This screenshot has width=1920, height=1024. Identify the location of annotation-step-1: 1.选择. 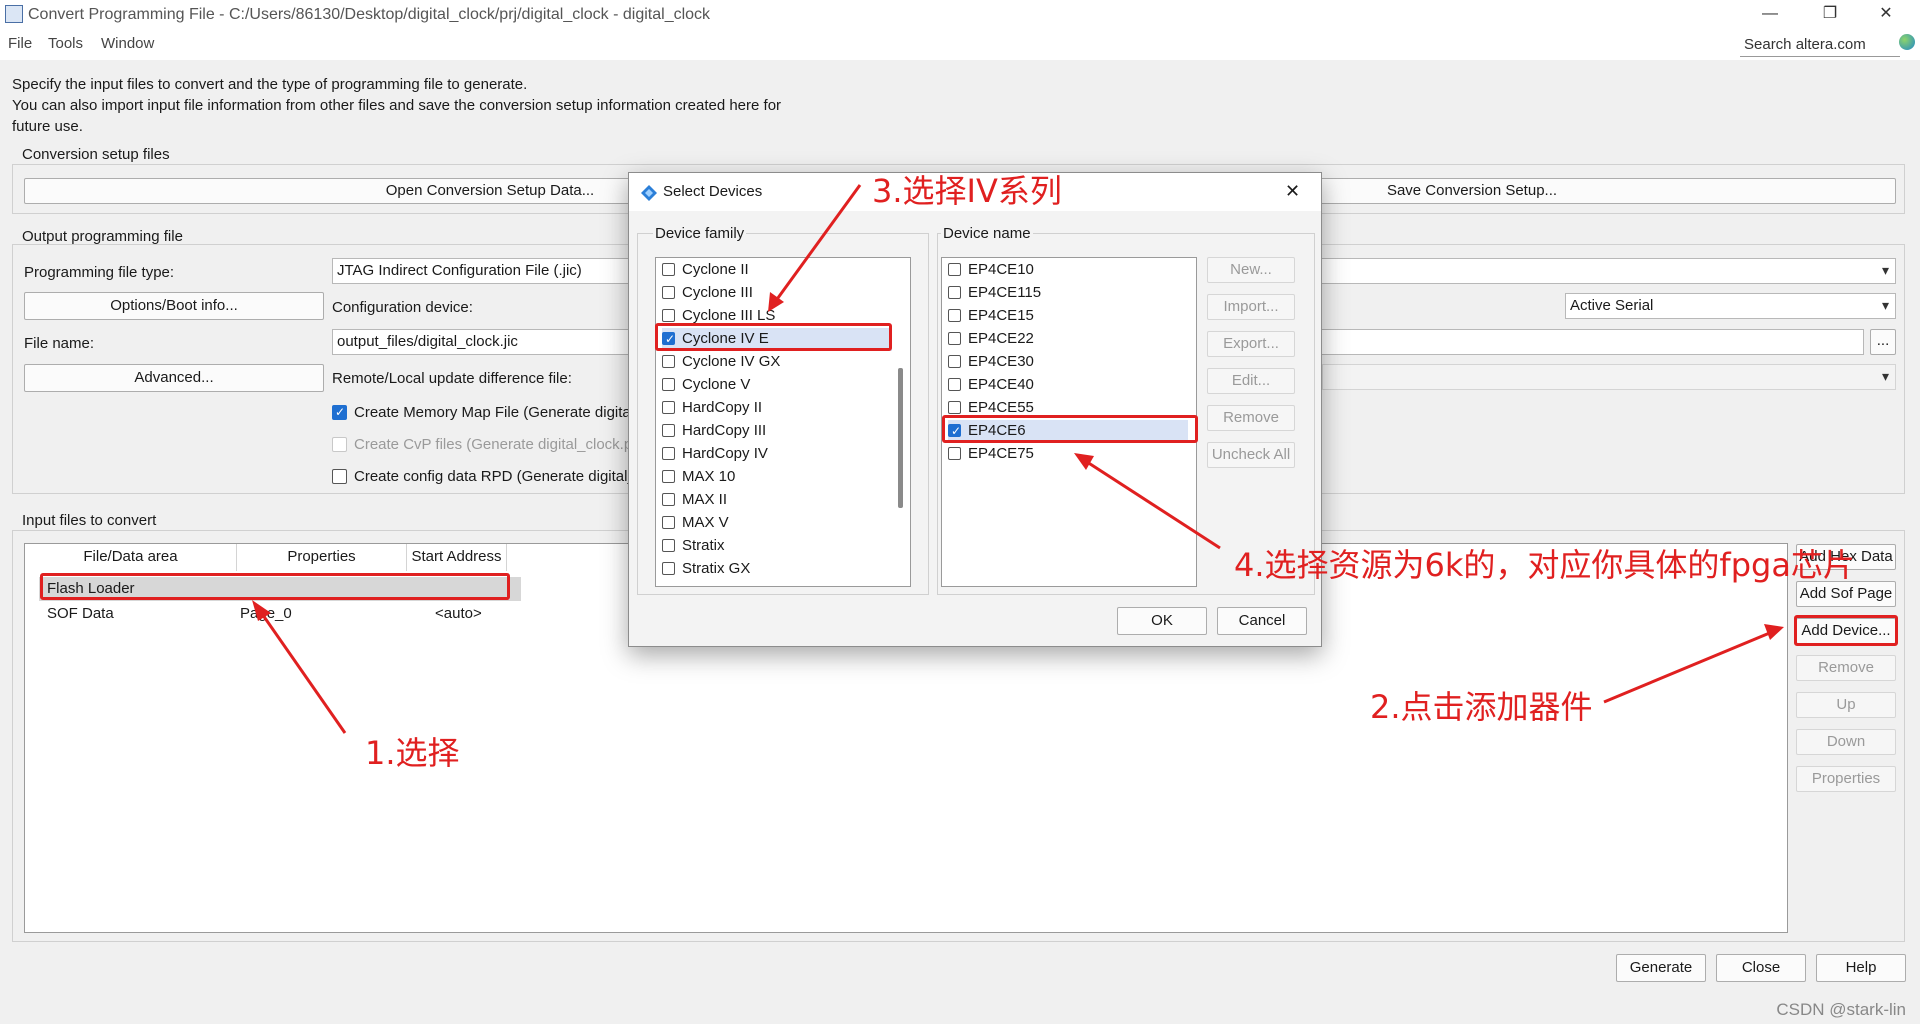
(412, 753).